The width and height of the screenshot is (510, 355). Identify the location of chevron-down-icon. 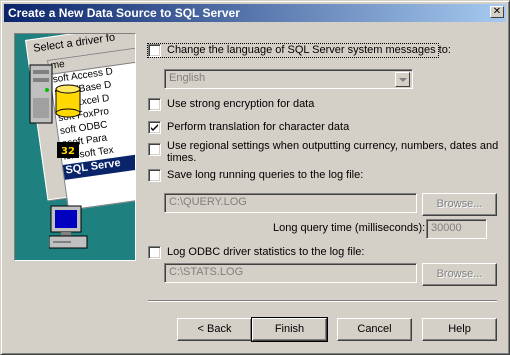
(402, 79).